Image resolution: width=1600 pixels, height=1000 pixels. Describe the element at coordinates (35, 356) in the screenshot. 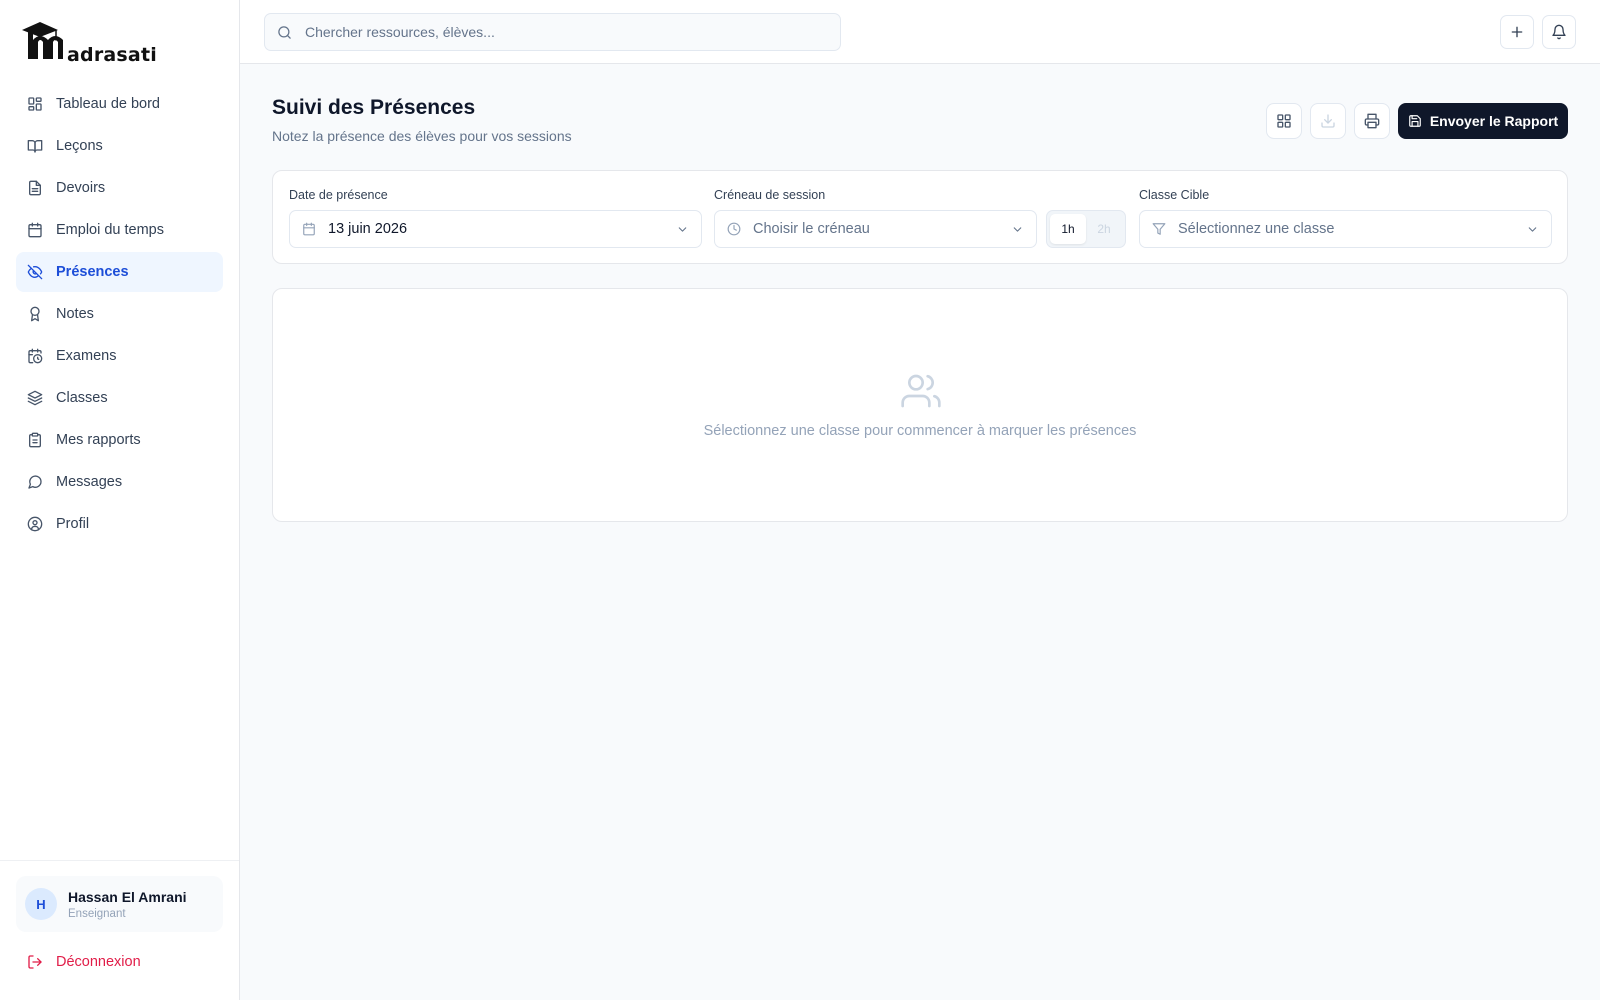

I see `calendar-clock-icon` at that location.